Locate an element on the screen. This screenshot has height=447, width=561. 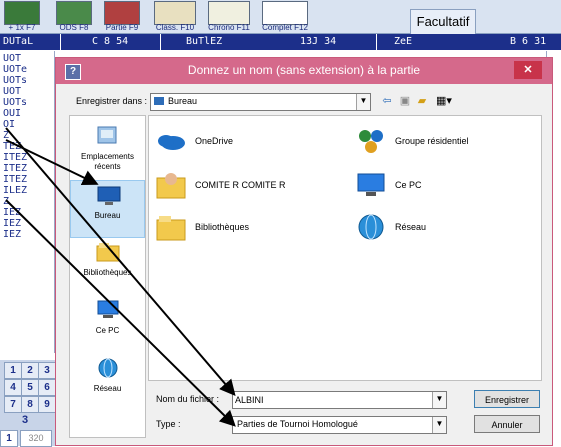
recent-places-icon is located at coordinates (107, 135).